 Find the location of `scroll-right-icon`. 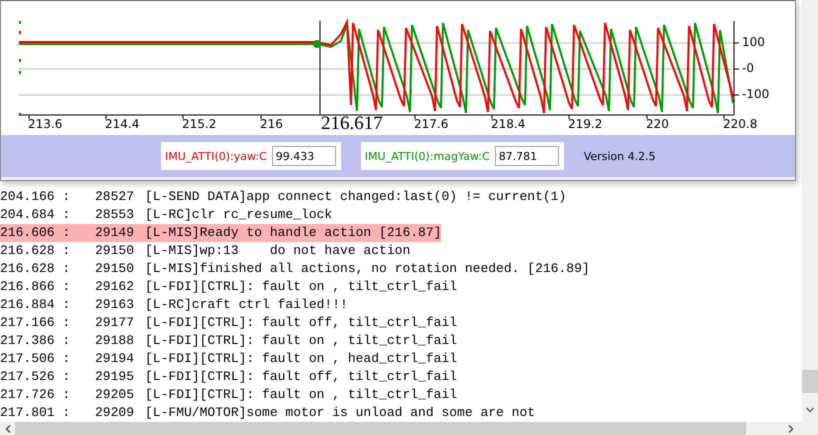

scroll-right-icon is located at coordinates (791, 428).